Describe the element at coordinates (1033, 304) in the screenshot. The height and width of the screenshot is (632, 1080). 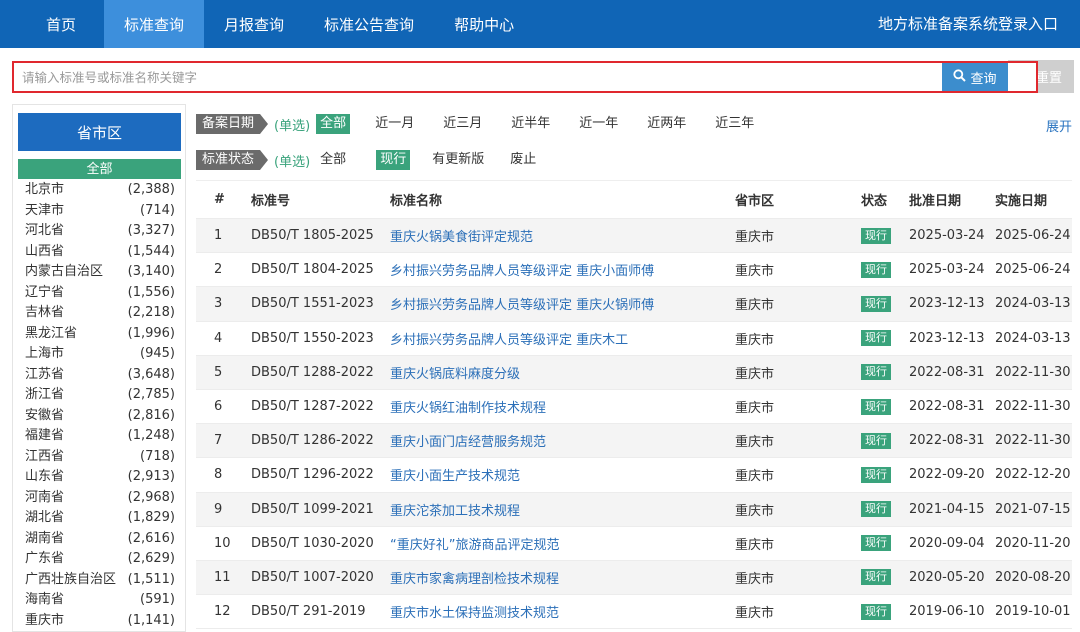
I see `row-implement-date: 2024-03-13` at that location.